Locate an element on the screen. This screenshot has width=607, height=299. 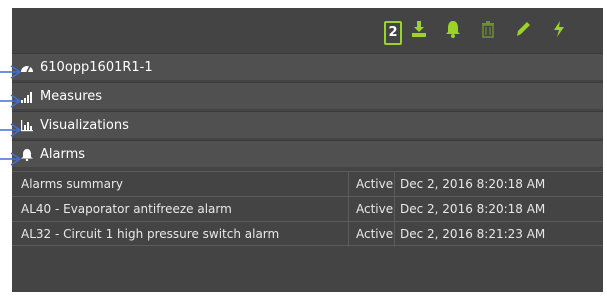
alarm-name: Alarms summary is located at coordinates (72, 184).